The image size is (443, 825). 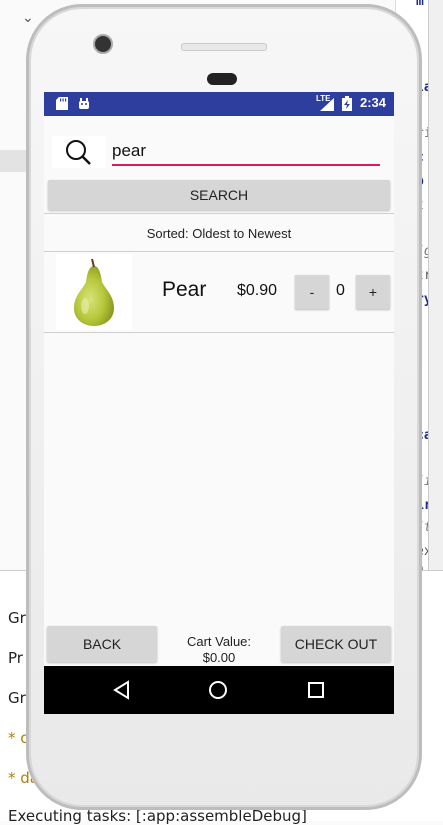 What do you see at coordinates (224, 47) in the screenshot?
I see `speaker-grille` at bounding box center [224, 47].